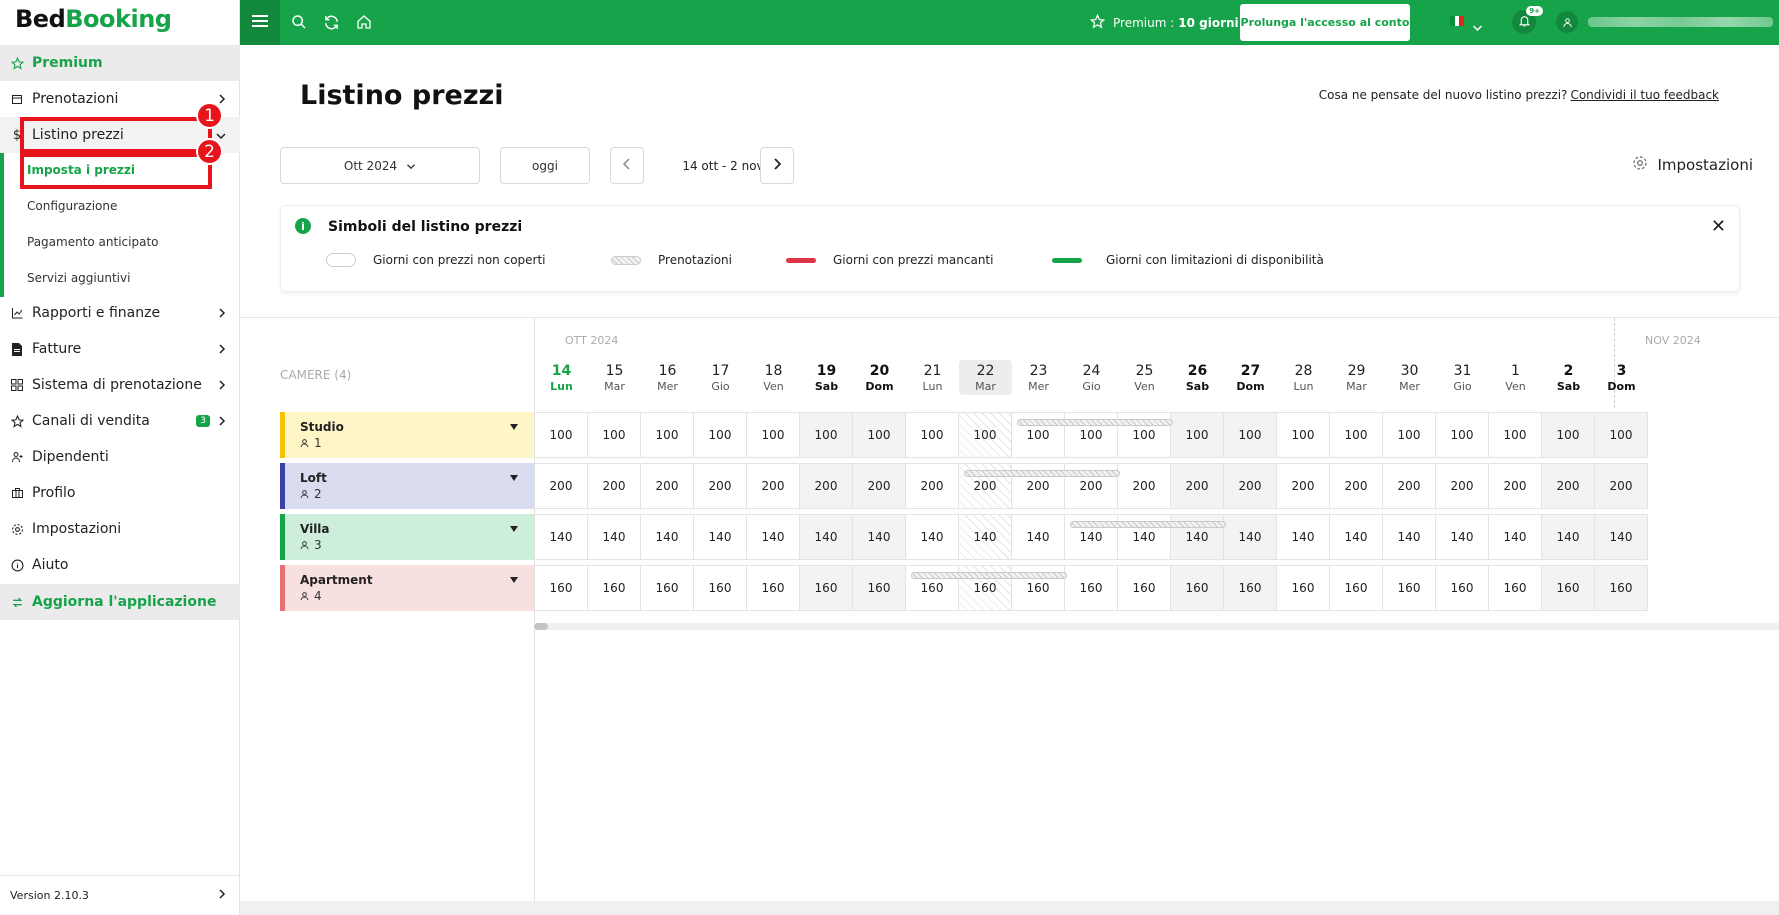 The image size is (1779, 915). What do you see at coordinates (1527, 20) in the screenshot?
I see `notifications-button: 9+` at bounding box center [1527, 20].